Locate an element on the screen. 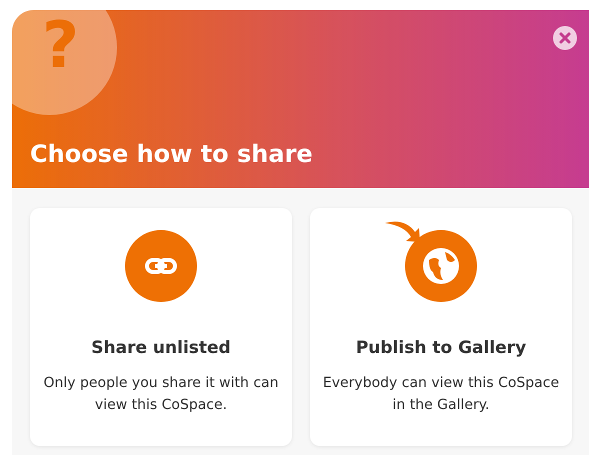 This screenshot has width=589, height=455. close-icon is located at coordinates (565, 38).